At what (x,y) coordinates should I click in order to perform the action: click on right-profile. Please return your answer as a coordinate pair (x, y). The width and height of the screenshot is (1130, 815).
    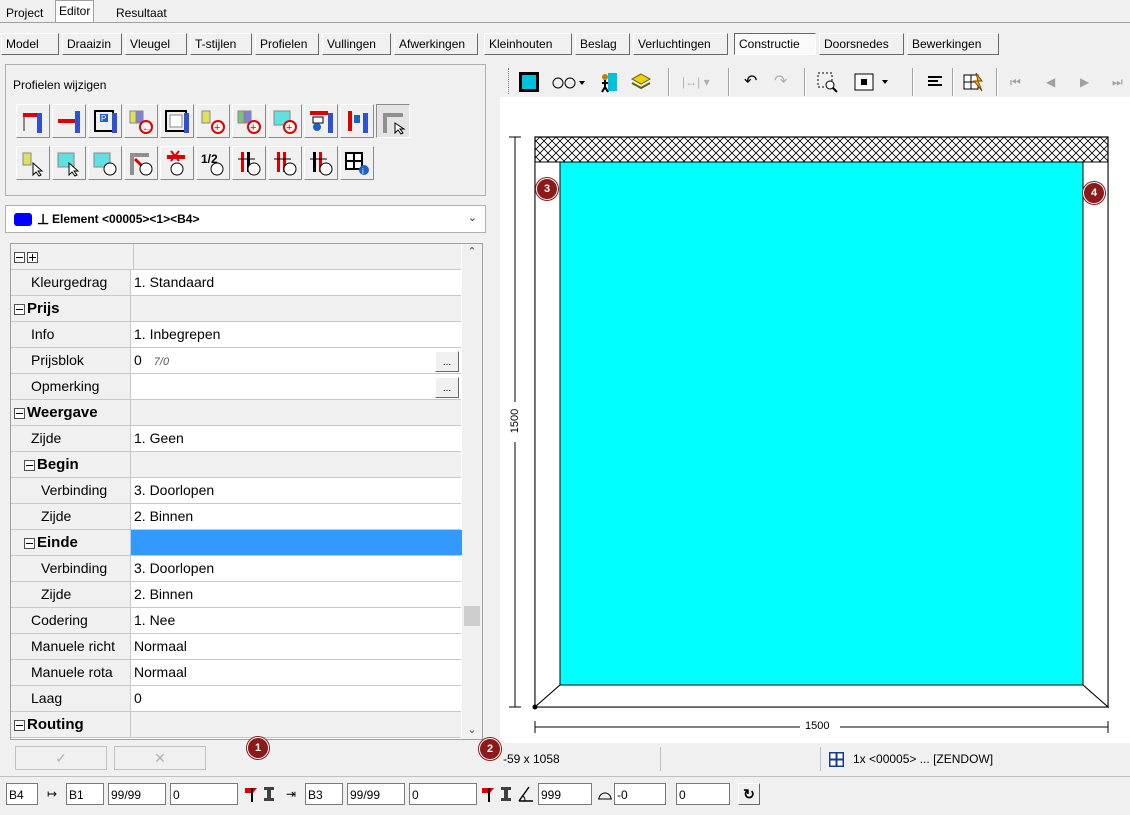
    Looking at the image, I should click on (1095, 435).